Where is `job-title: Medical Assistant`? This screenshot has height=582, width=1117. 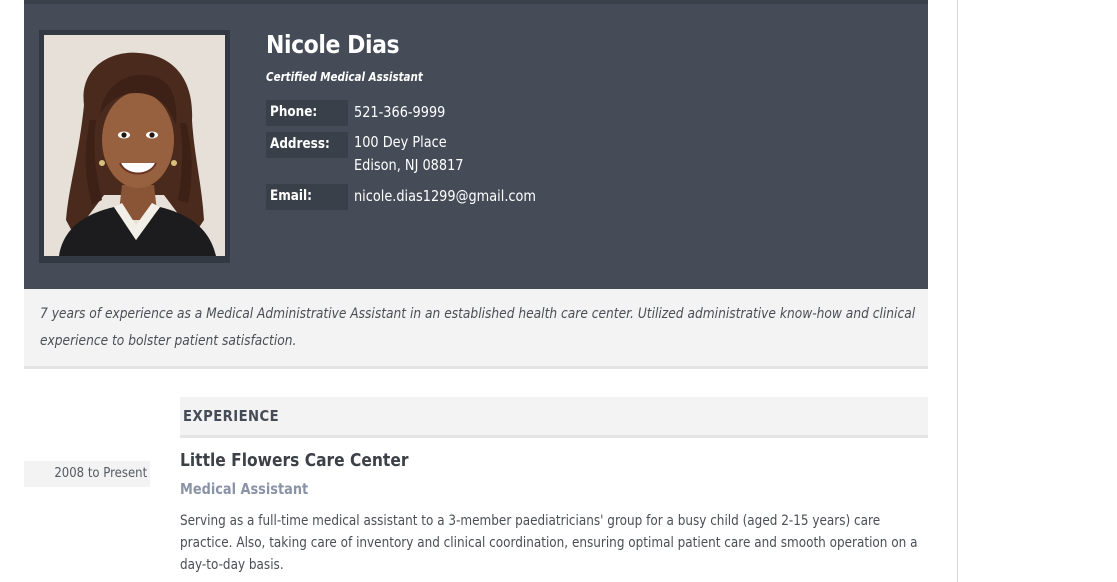 job-title: Medical Assistant is located at coordinates (244, 489).